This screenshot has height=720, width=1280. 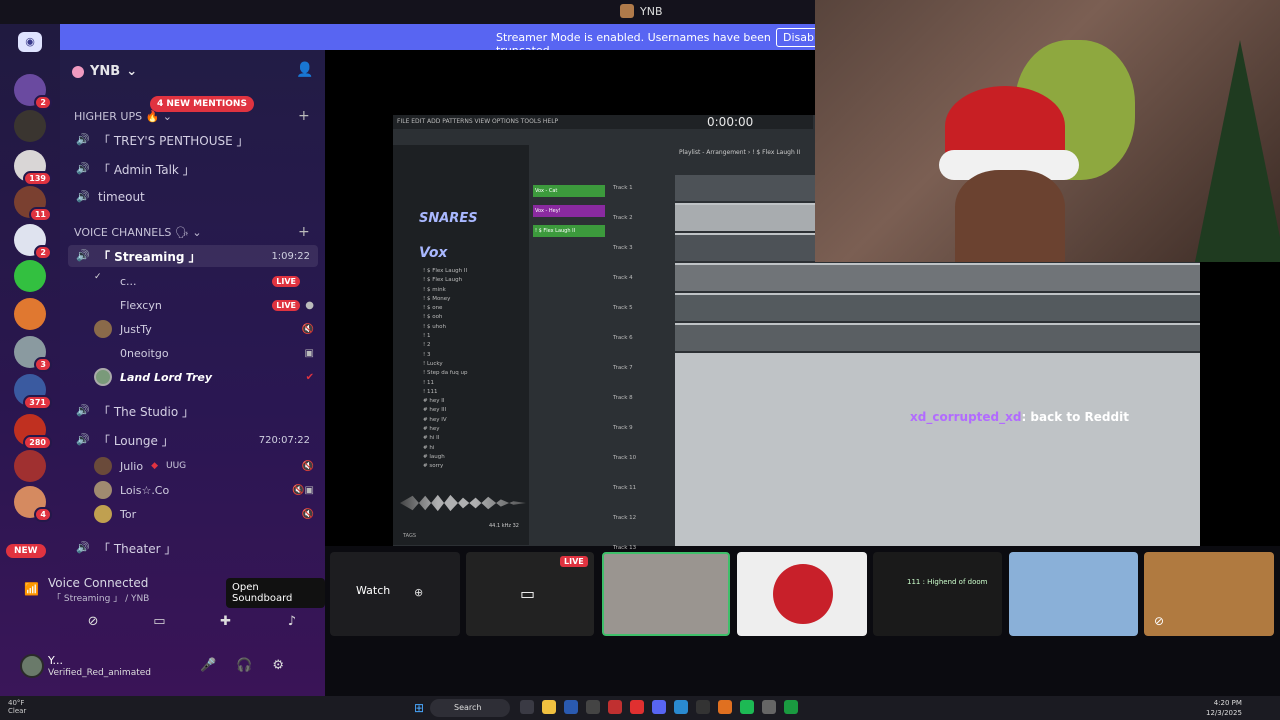 What do you see at coordinates (445, 364) in the screenshot?
I see `browser-file: ! Lucky` at bounding box center [445, 364].